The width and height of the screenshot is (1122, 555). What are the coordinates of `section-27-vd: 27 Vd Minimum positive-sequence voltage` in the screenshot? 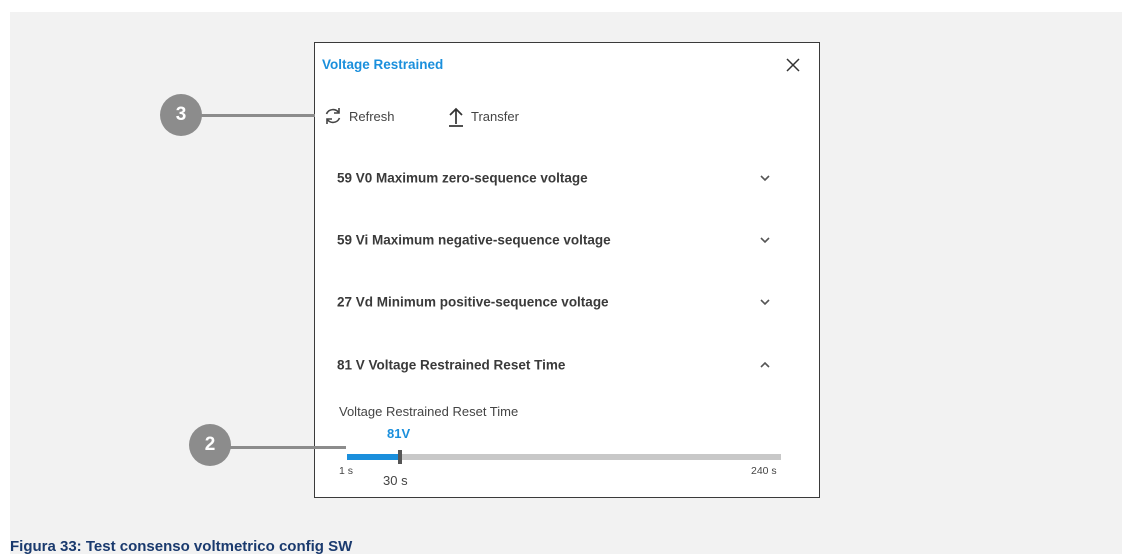 It's located at (567, 302).